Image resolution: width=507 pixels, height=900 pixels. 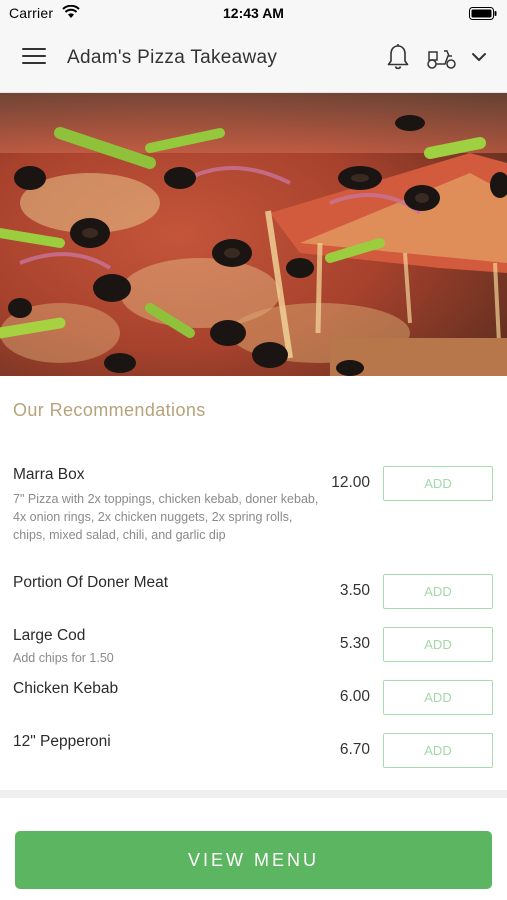 What do you see at coordinates (91, 582) in the screenshot?
I see `item-name: Portion Of Doner Meat` at bounding box center [91, 582].